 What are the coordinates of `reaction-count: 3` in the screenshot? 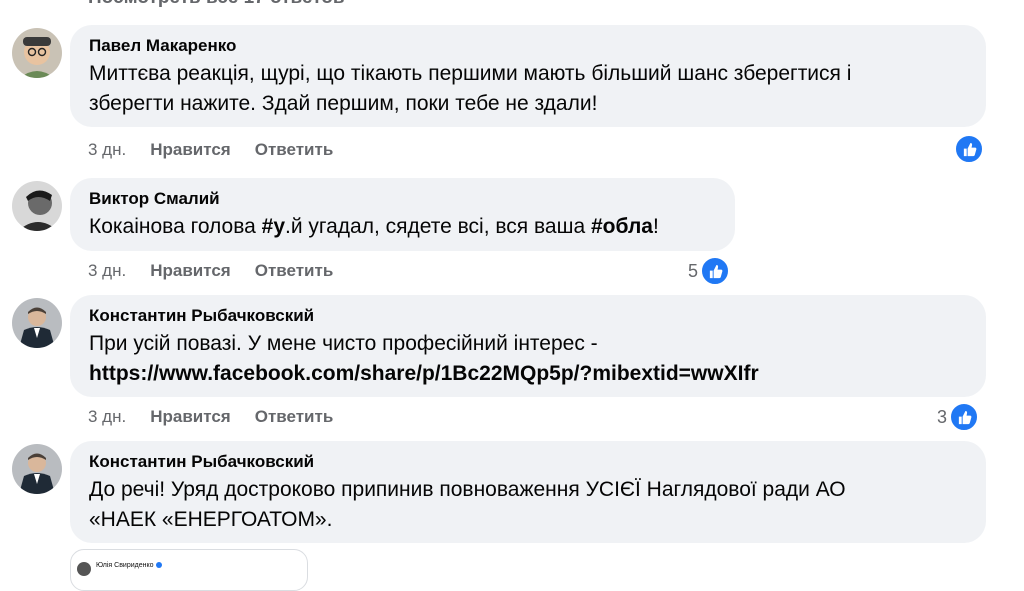 It's located at (958, 417).